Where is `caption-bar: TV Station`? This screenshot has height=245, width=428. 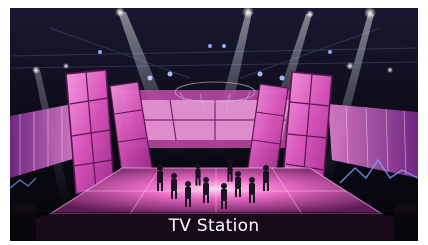
caption-bar: TV Station is located at coordinates (214, 226).